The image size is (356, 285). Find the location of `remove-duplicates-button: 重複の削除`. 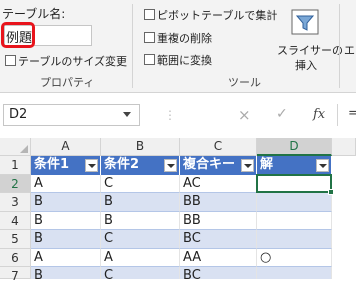

remove-duplicates-button: 重複の削除 is located at coordinates (178, 38).